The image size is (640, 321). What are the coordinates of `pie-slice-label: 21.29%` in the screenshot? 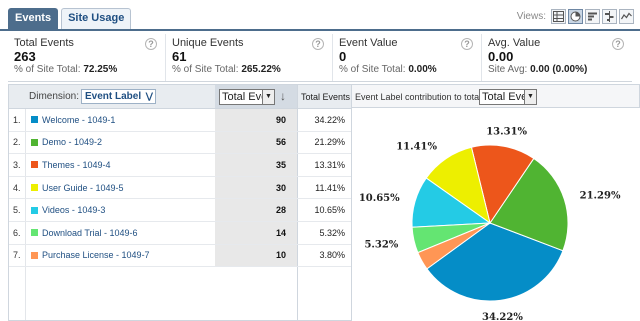 It's located at (600, 196).